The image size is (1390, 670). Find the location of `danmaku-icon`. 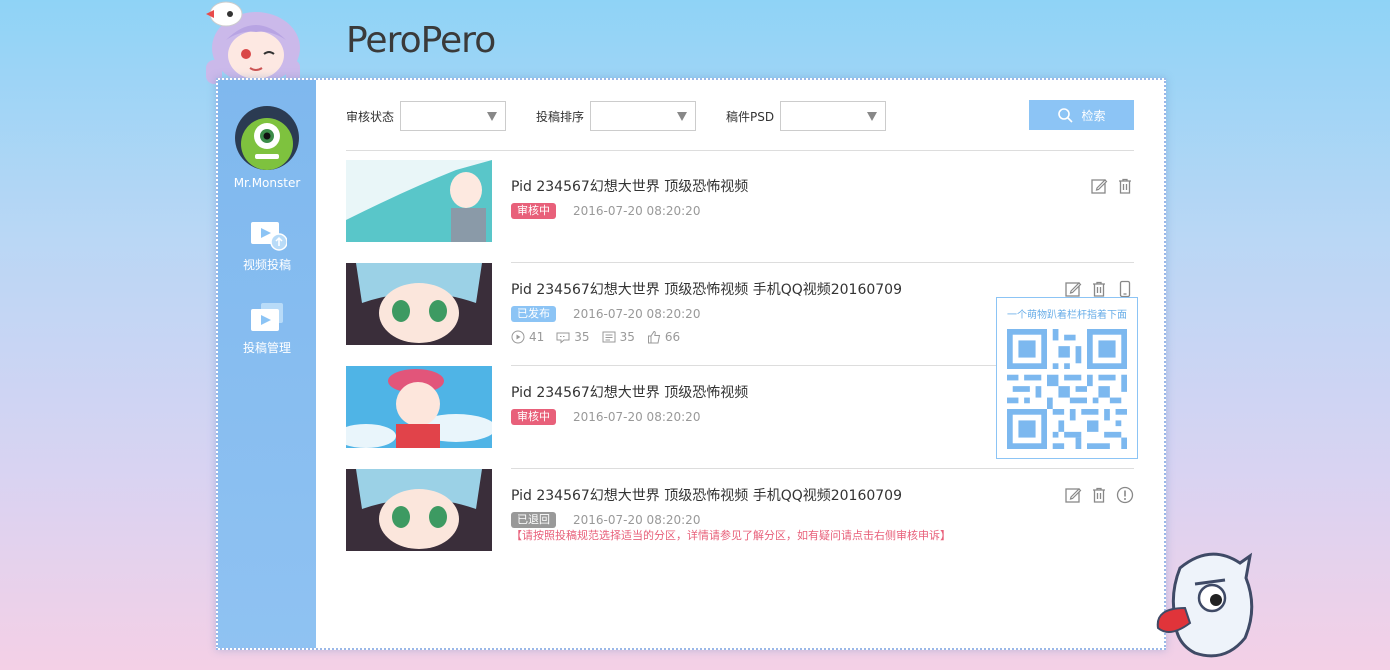

danmaku-icon is located at coordinates (563, 338).